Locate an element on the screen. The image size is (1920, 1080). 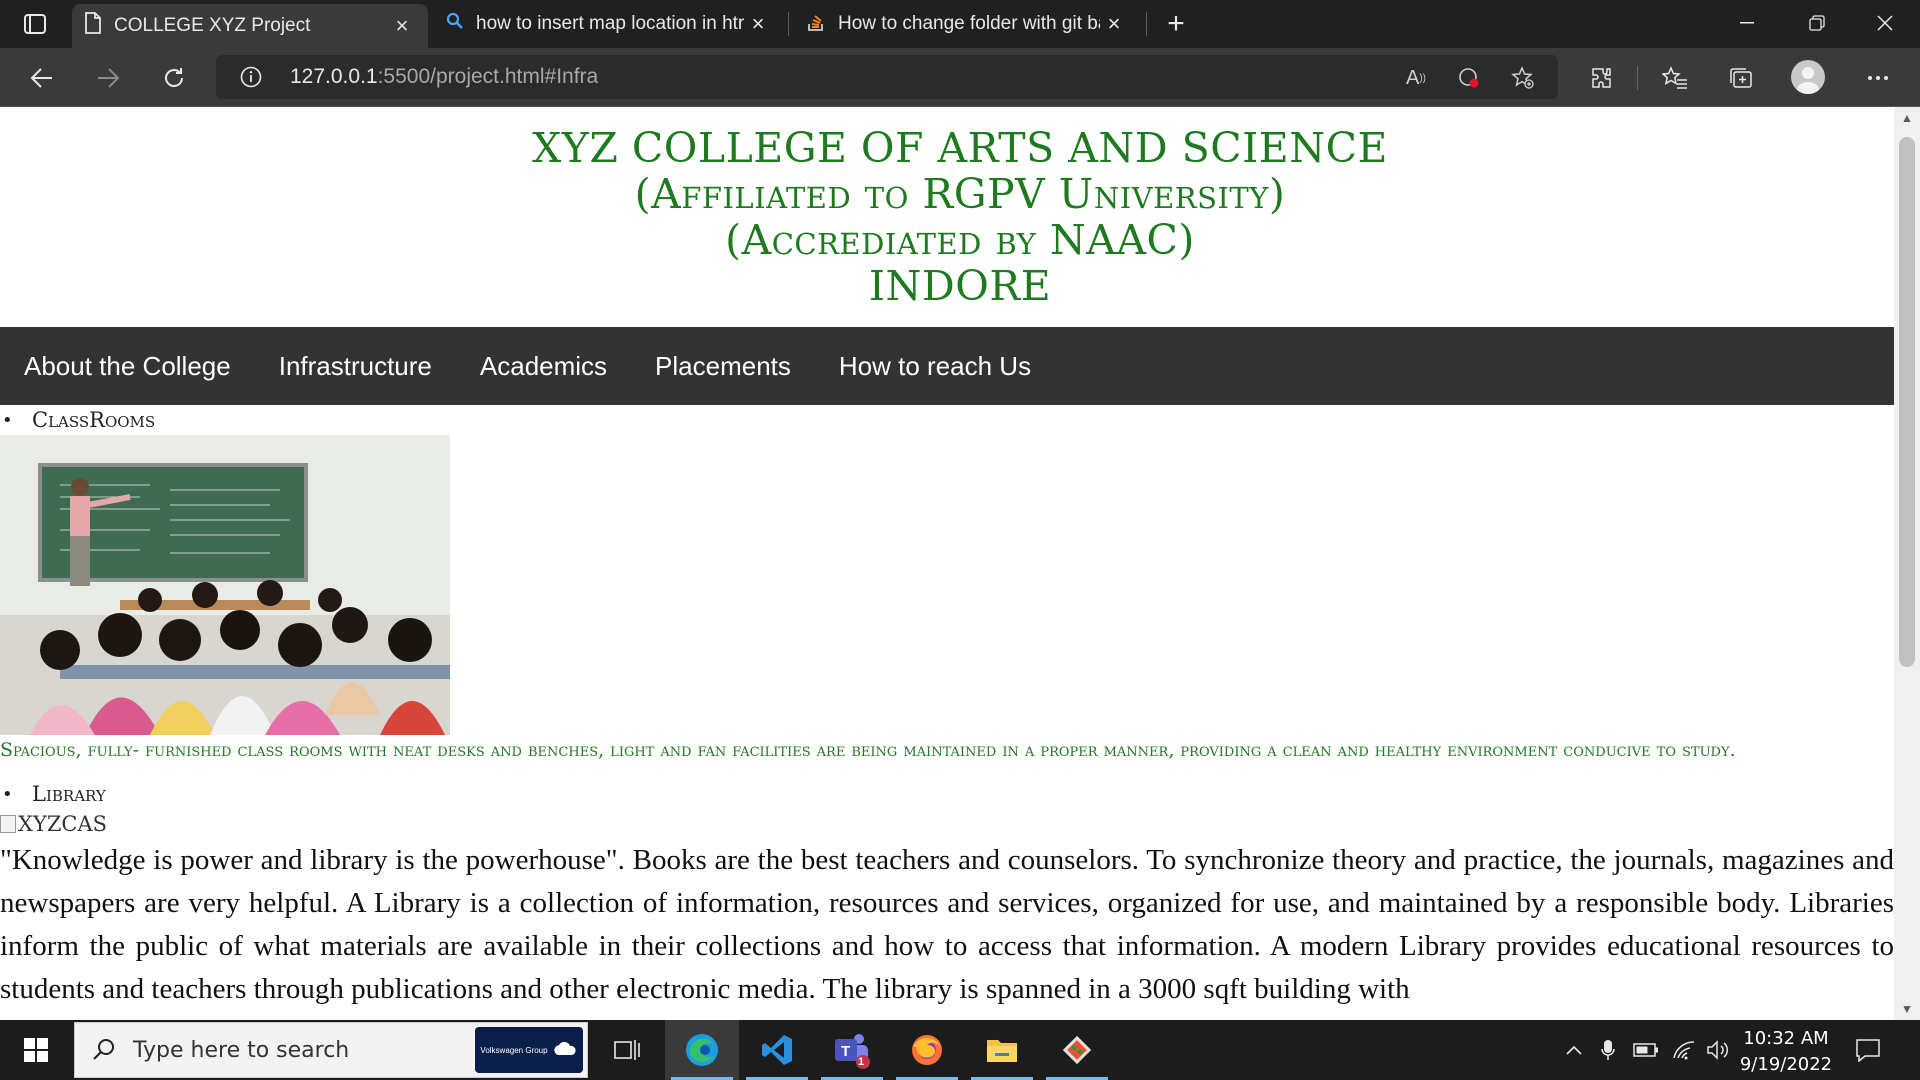
tab-map-search: how to insert map location in htr × is located at coordinates (609, 24).